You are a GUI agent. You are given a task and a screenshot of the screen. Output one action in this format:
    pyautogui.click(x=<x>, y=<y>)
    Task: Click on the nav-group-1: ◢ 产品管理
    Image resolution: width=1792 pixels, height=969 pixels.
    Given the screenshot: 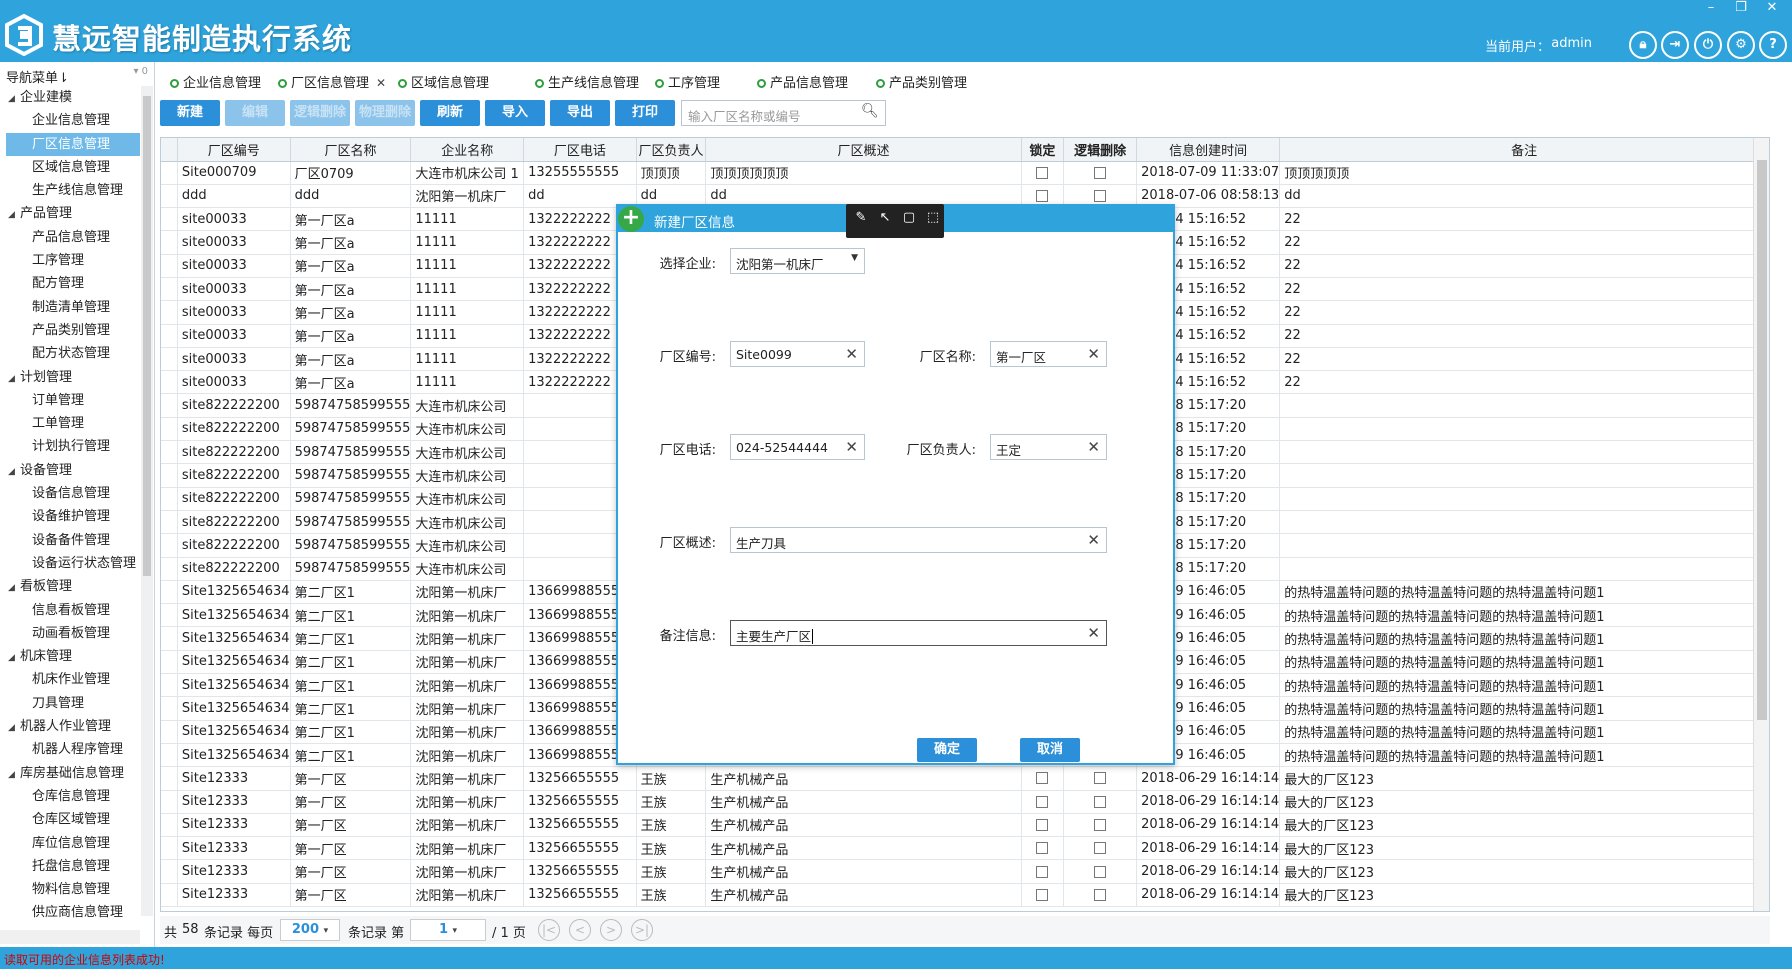 What is the action you would take?
    pyautogui.click(x=70, y=213)
    